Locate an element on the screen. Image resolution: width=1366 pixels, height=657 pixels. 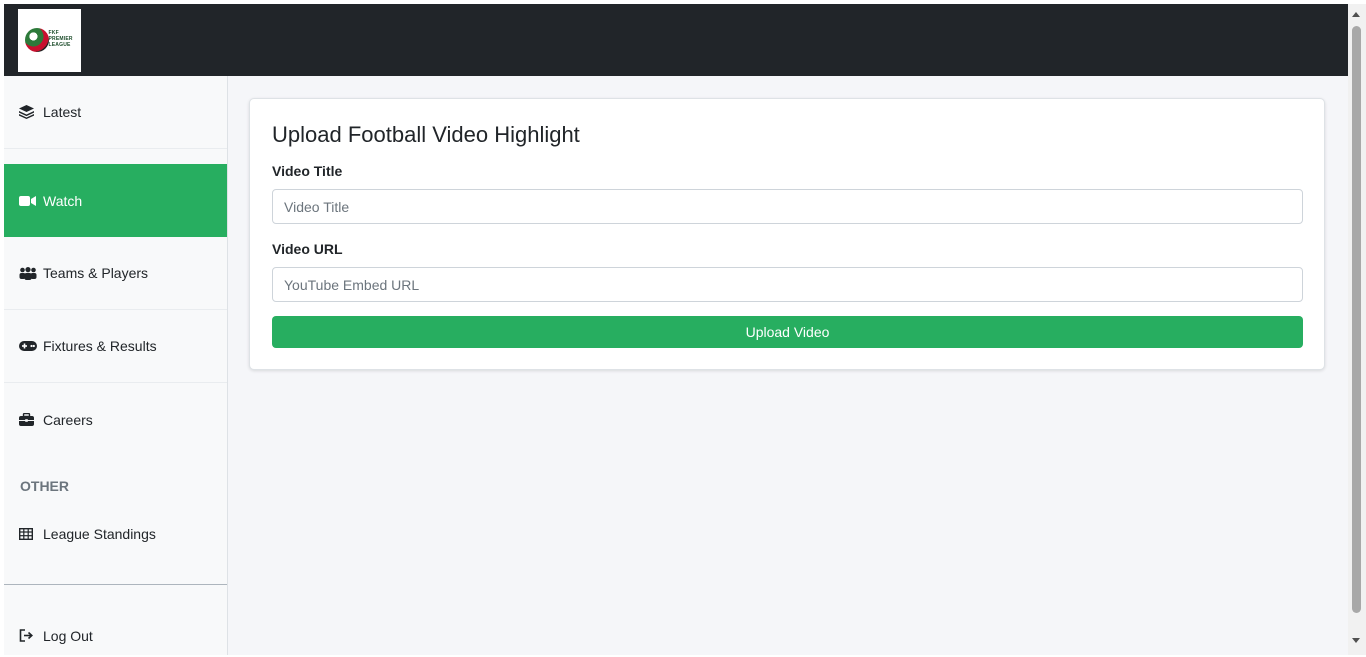
sidebar-section-other: OTHER is located at coordinates (44, 486).